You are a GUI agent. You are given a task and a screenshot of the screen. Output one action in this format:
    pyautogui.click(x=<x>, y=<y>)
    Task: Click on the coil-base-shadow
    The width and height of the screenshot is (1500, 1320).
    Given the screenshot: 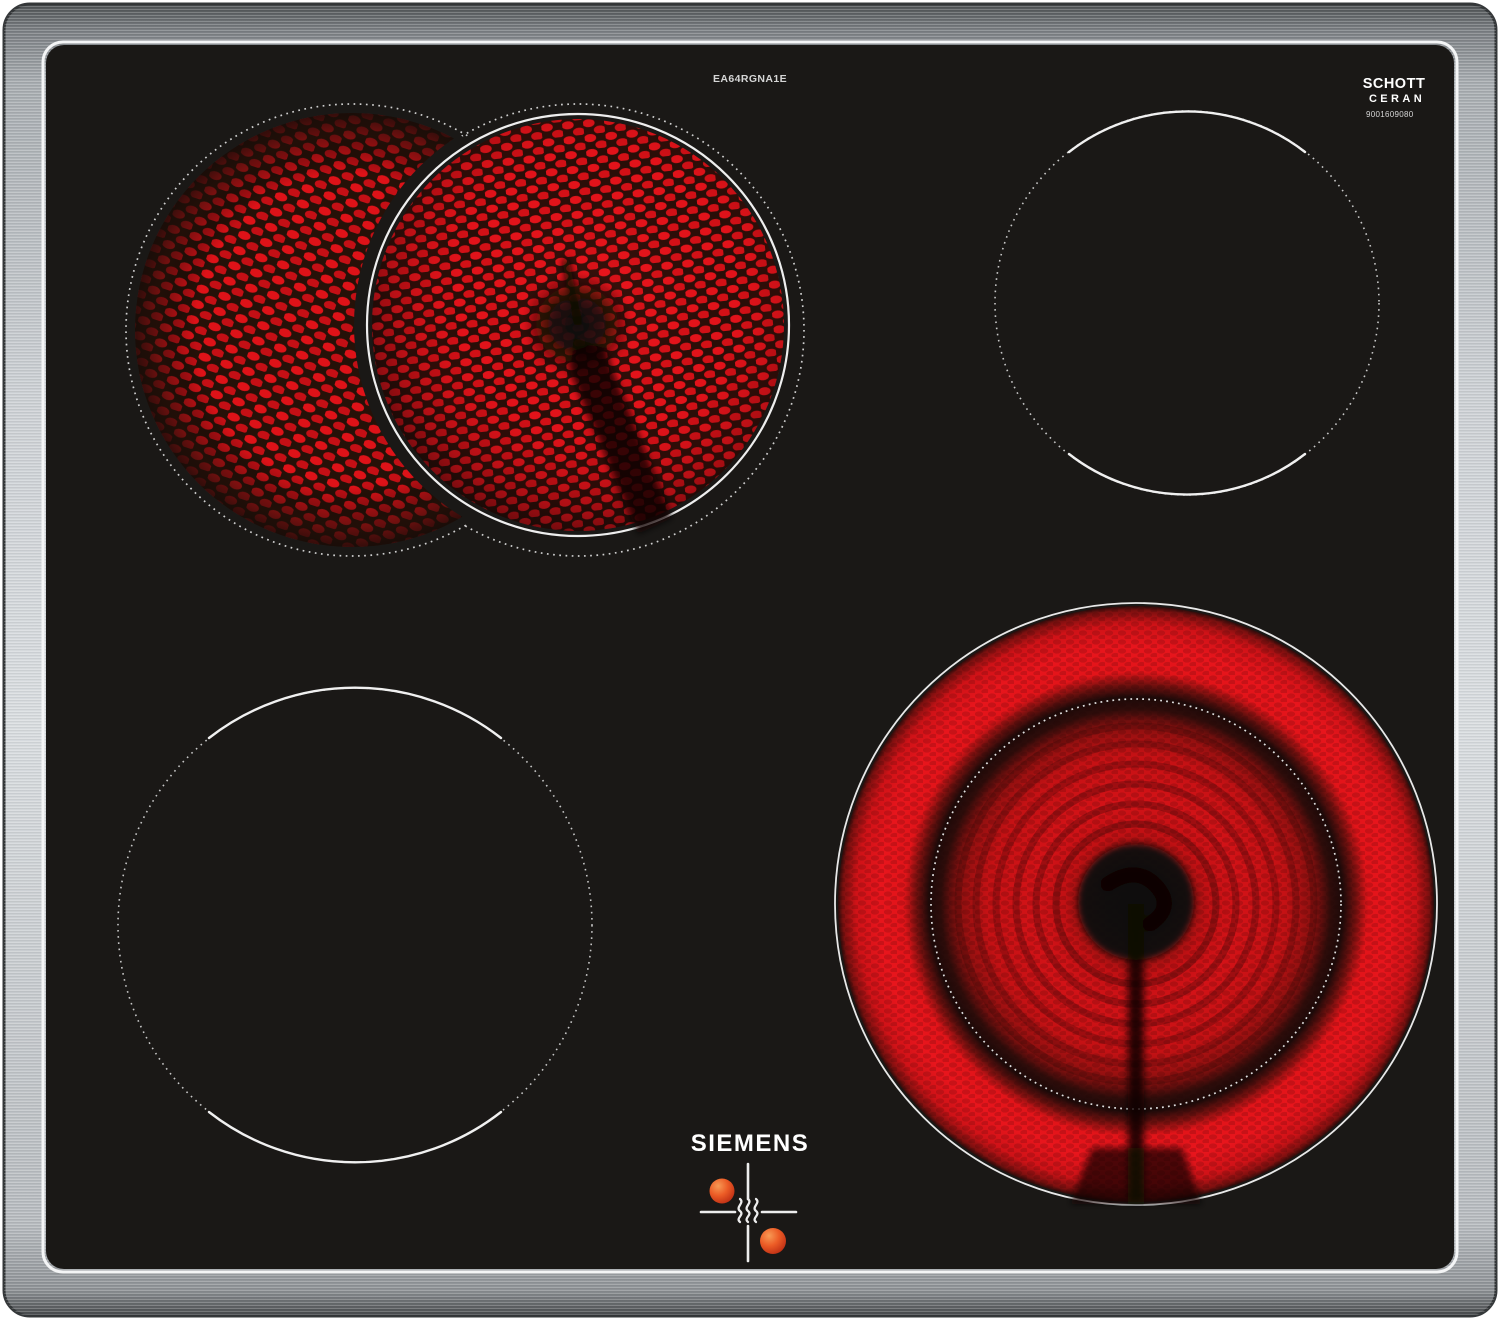 What is the action you would take?
    pyautogui.click(x=1136, y=1176)
    